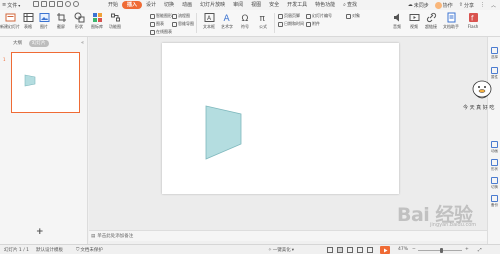  Describe the element at coordinates (238, 5) in the screenshot. I see `tab-review: 审阅` at that location.